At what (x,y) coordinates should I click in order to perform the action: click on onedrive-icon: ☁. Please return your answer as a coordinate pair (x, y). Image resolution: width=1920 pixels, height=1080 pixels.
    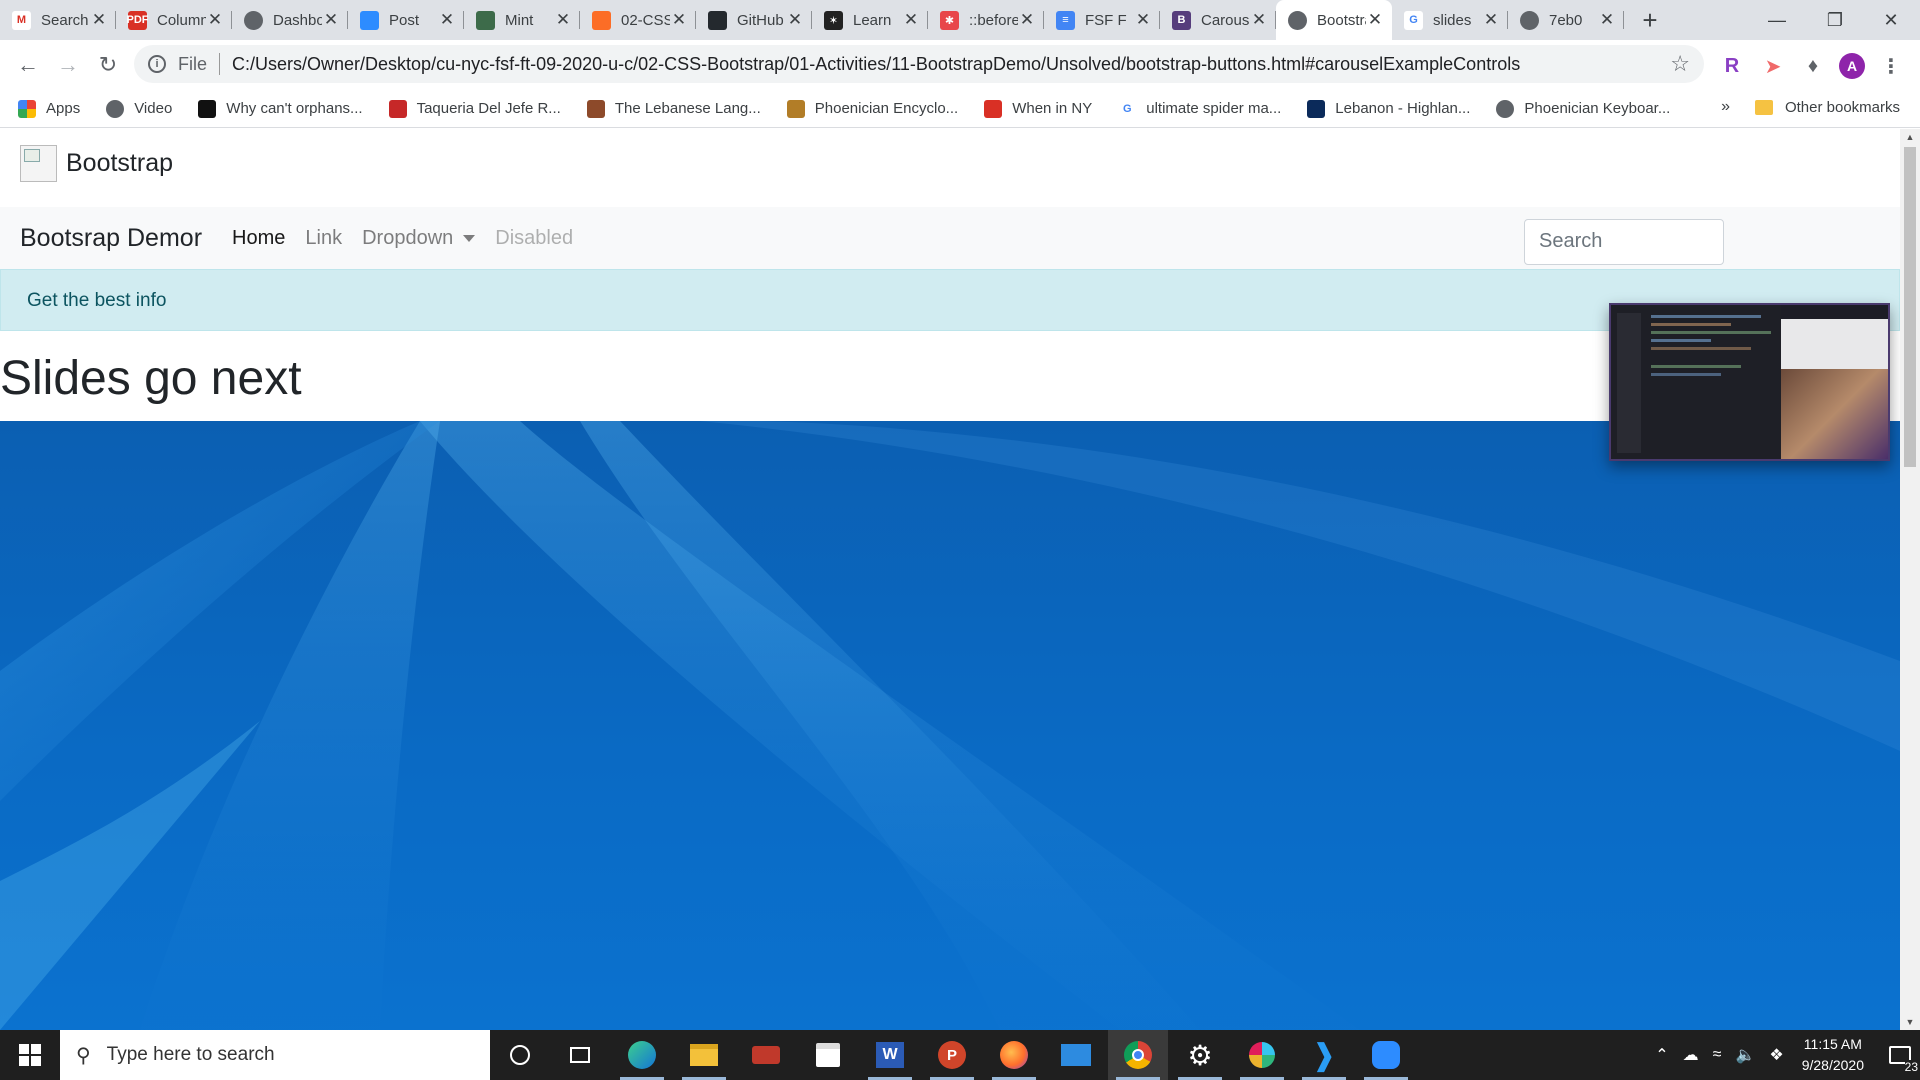
    Looking at the image, I should click on (1691, 1055).